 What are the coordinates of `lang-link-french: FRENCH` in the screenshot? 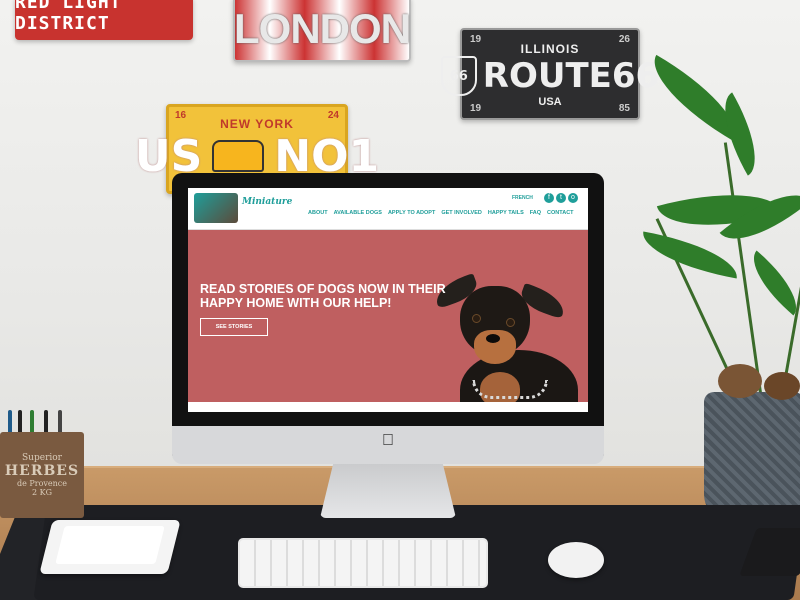 It's located at (522, 198).